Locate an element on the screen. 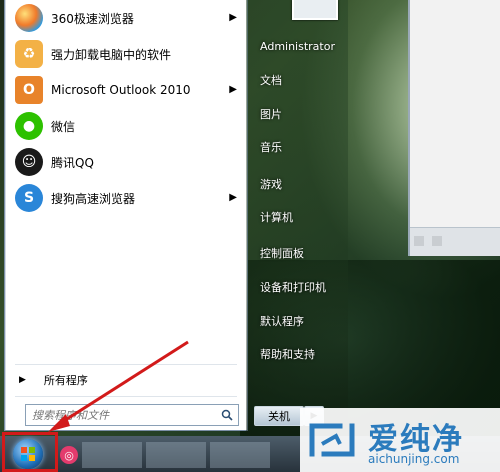 Image resolution: width=500 pixels, height=472 pixels. program-label: 强力卸载电脑中的软件 is located at coordinates (111, 54).